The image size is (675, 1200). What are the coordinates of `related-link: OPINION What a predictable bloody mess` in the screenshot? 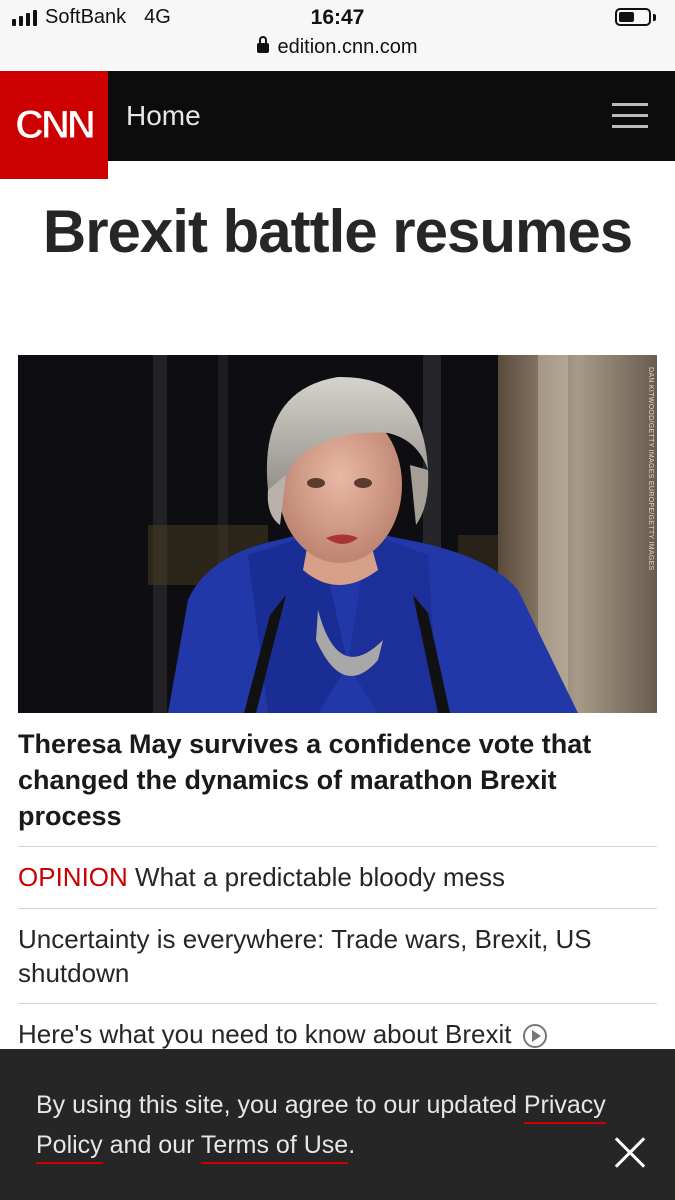 It's located at (337, 877).